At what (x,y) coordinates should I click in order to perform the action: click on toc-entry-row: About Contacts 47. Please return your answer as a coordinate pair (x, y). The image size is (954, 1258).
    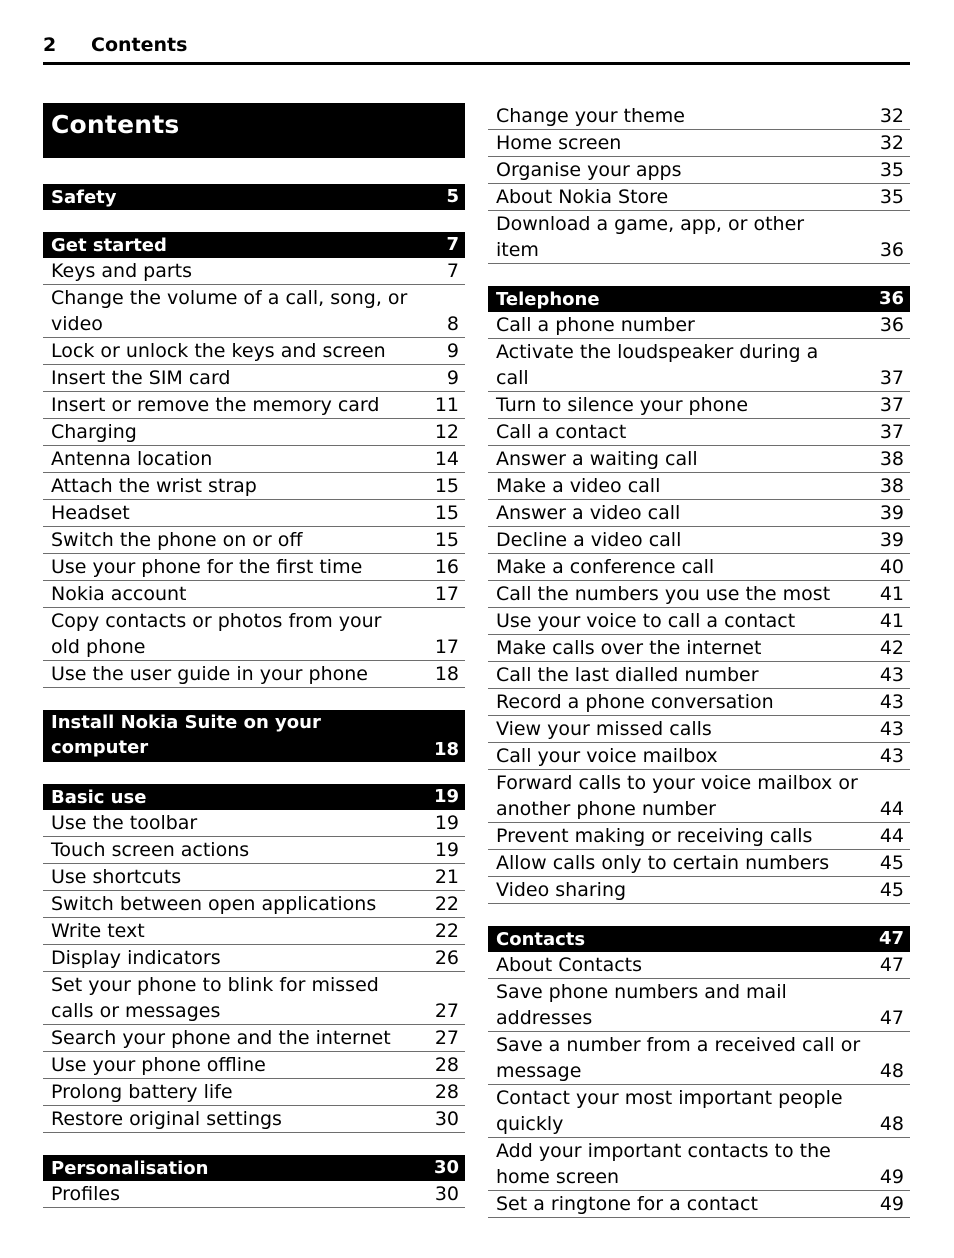
    Looking at the image, I should click on (699, 965).